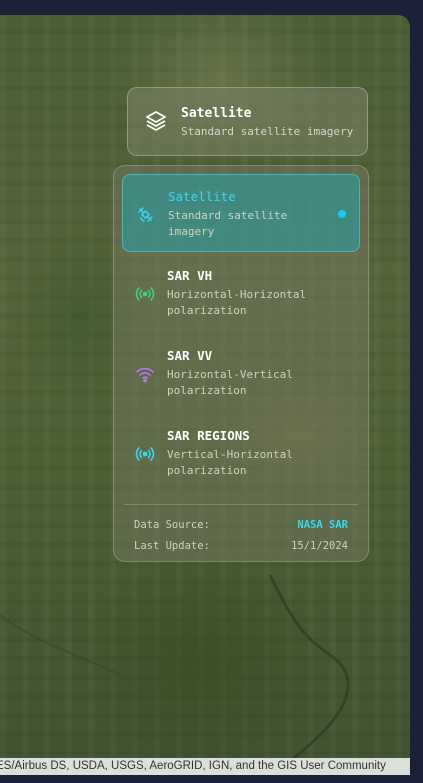  Describe the element at coordinates (145, 454) in the screenshot. I see `radio-icon` at that location.